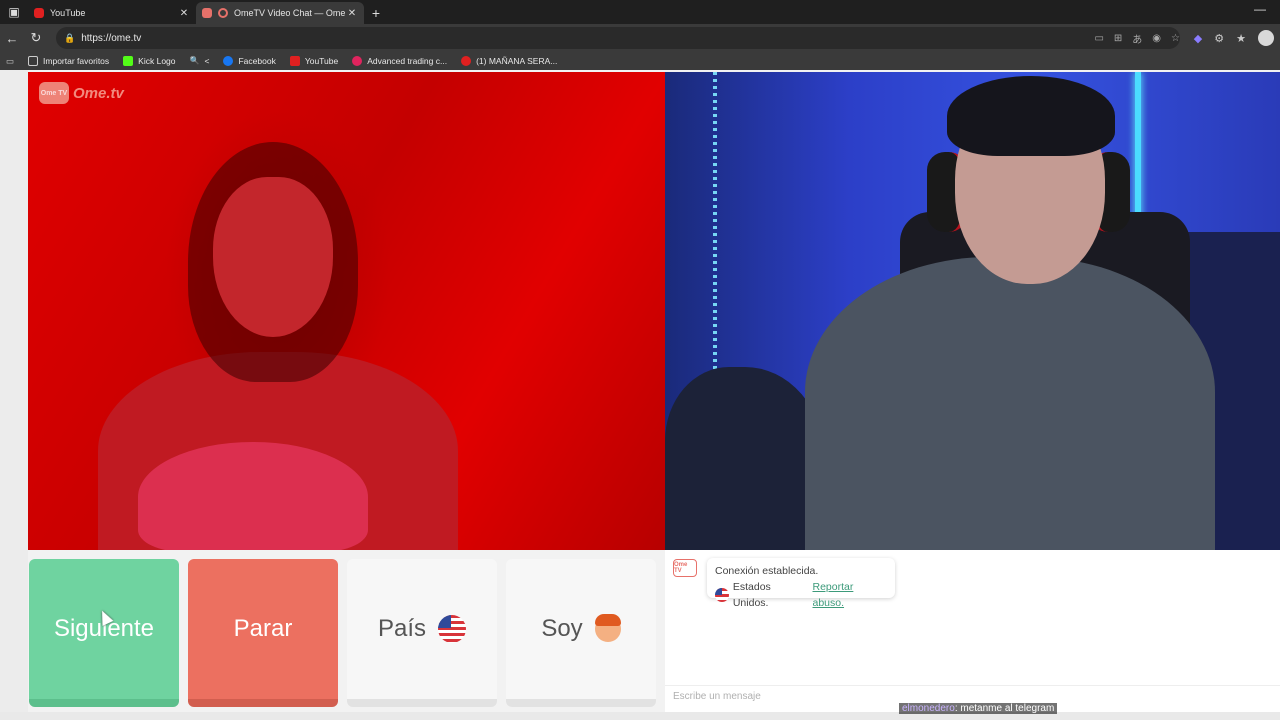  Describe the element at coordinates (745, 458) in the screenshot. I see `video-background` at that location.